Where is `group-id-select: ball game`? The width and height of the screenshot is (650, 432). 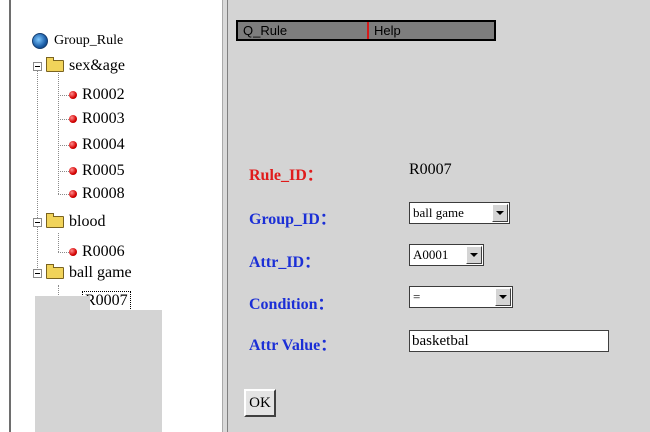 group-id-select: ball game is located at coordinates (459, 213).